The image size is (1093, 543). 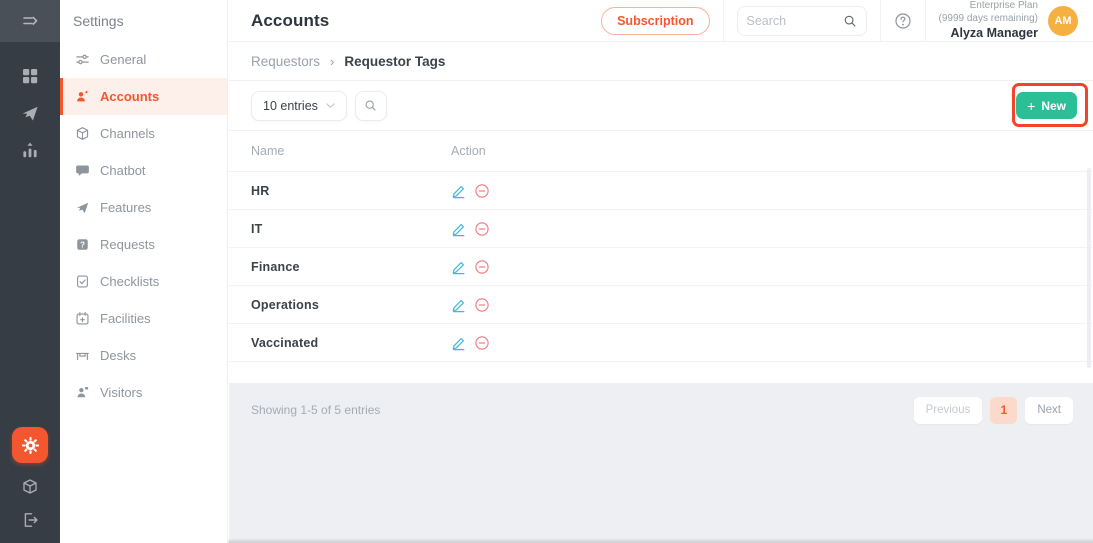 What do you see at coordinates (994, 33) in the screenshot?
I see `user-name: Alyza Manager` at bounding box center [994, 33].